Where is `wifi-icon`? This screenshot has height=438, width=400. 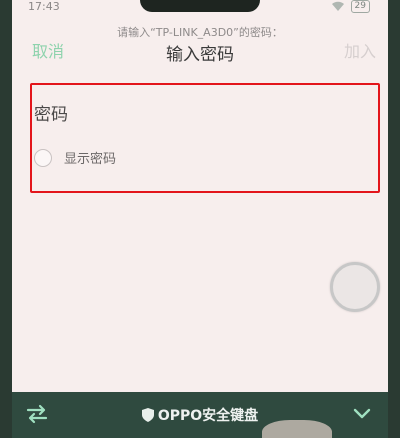 wifi-icon is located at coordinates (337, 6).